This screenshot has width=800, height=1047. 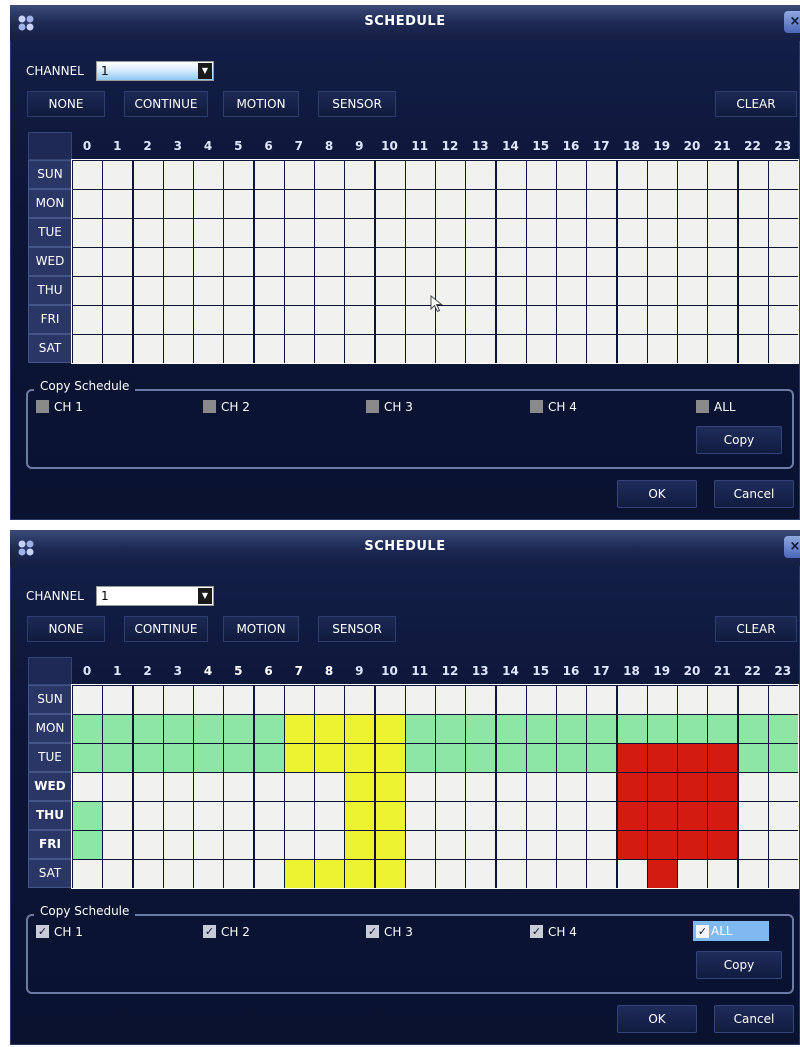 I want to click on close-button: ×, so click(x=792, y=547).